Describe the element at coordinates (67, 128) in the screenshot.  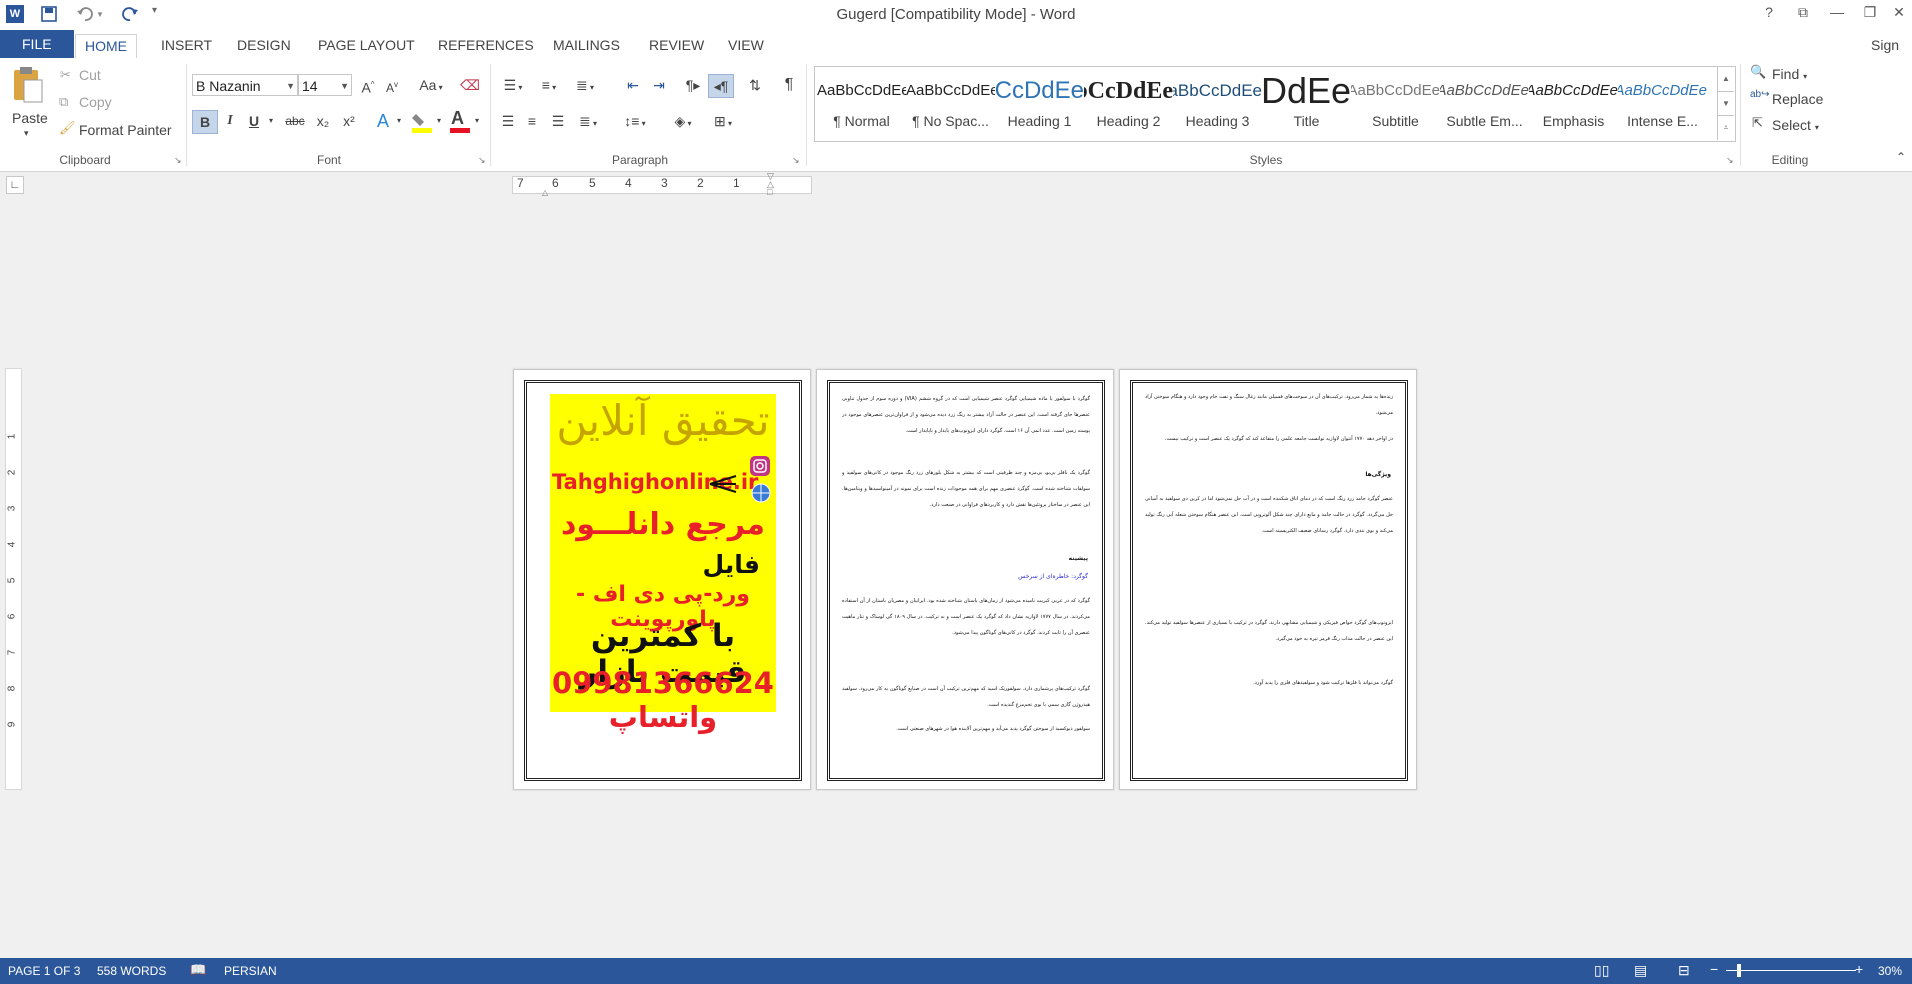
I see `format-painter-icon: 🖌` at that location.